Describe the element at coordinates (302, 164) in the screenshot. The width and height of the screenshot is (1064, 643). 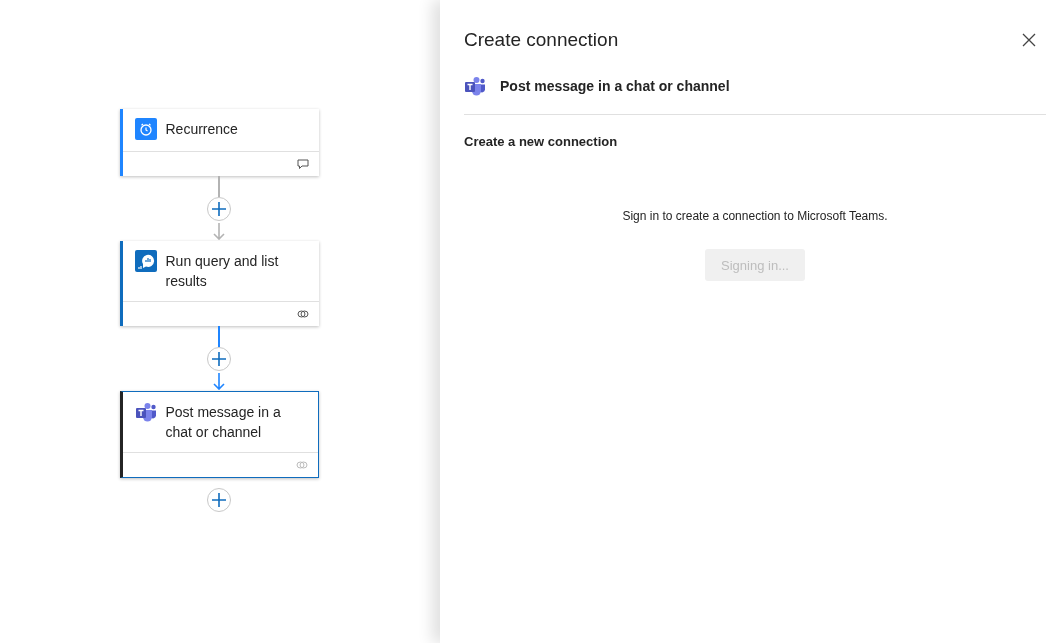
I see `comment-icon` at that location.